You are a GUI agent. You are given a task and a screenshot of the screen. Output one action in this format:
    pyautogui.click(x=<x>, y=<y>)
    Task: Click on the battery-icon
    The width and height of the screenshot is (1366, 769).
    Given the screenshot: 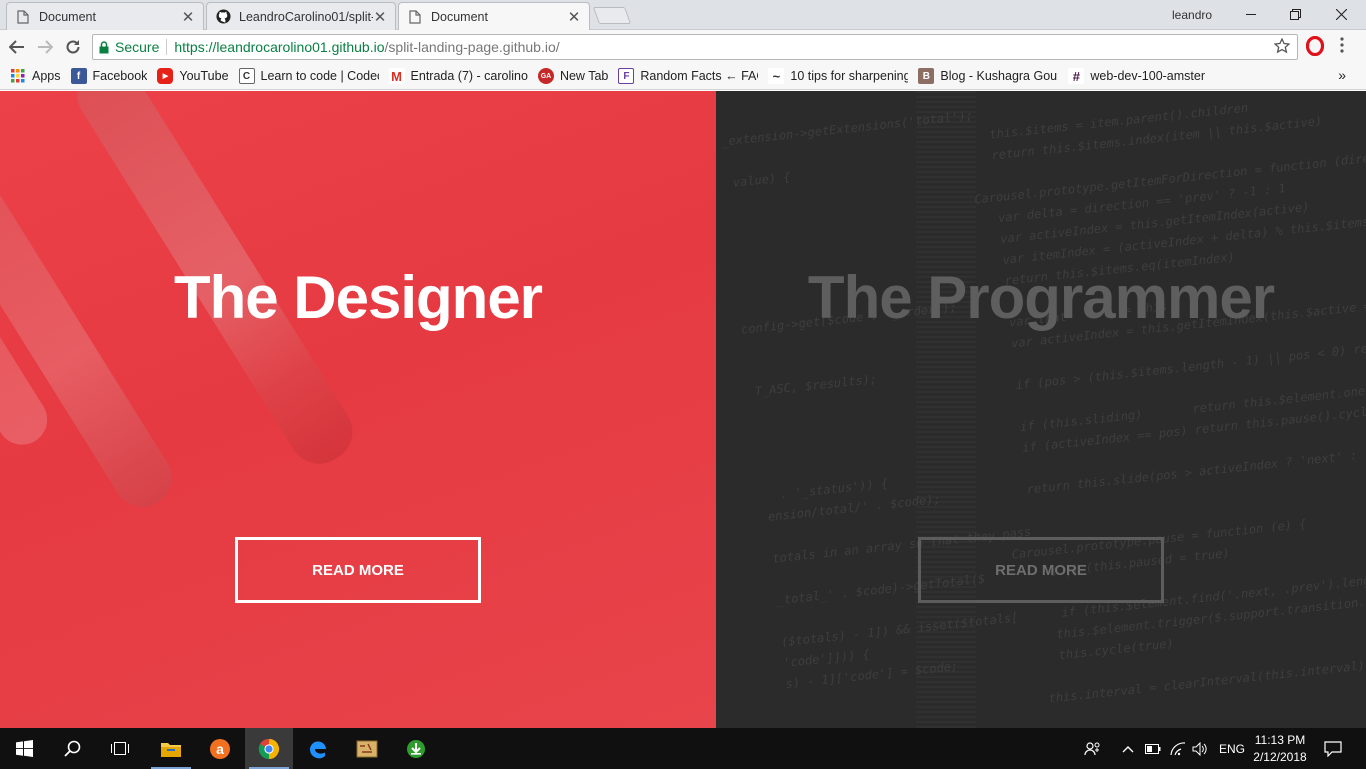 What is the action you would take?
    pyautogui.click(x=1153, y=748)
    